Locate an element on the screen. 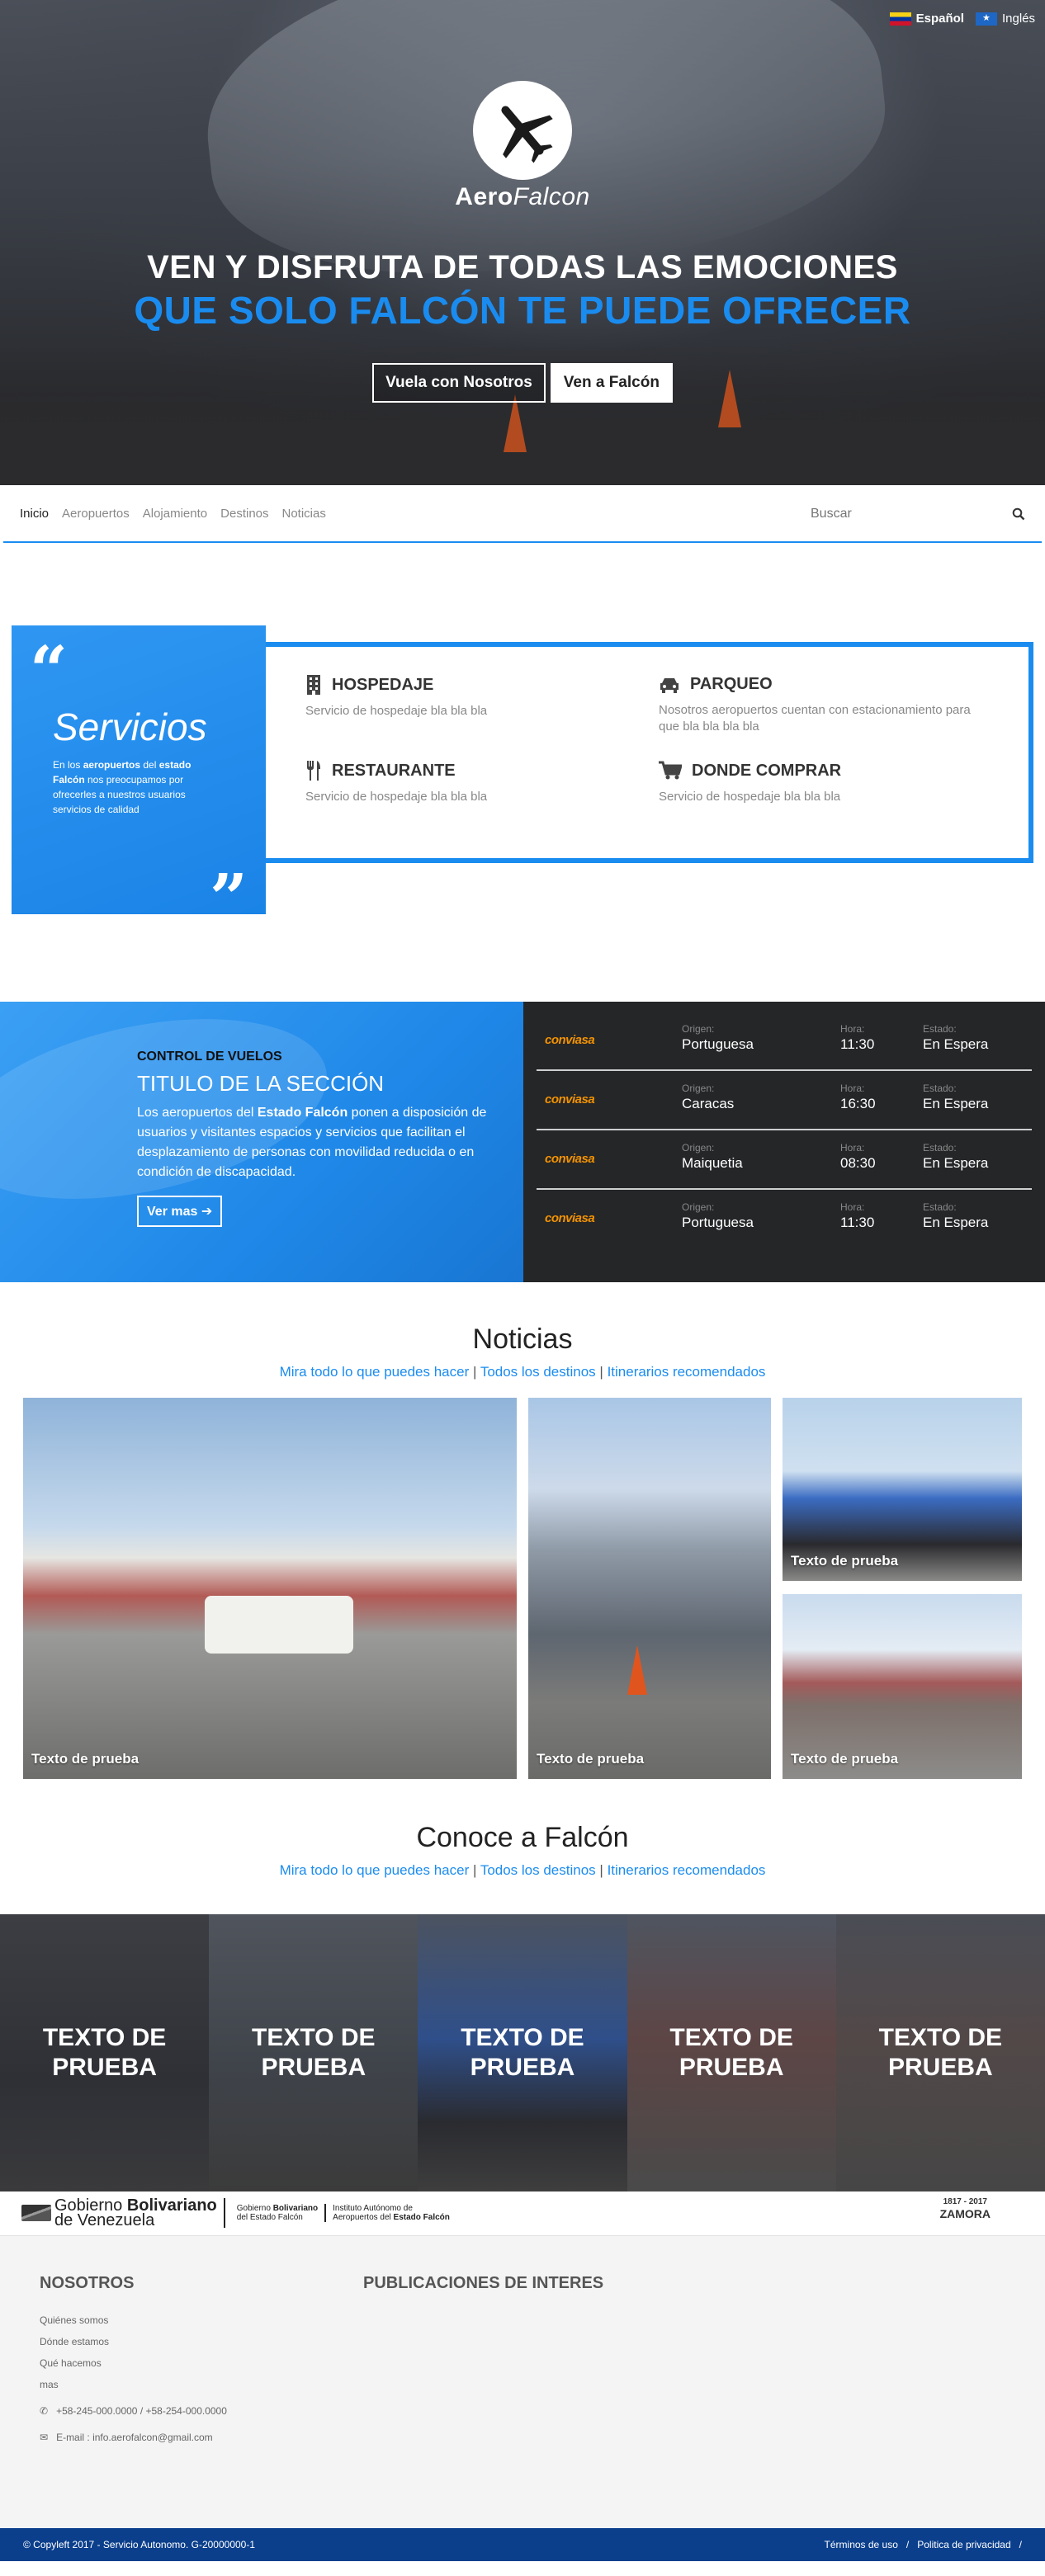  service-title: RESTAURANTE is located at coordinates (394, 770).